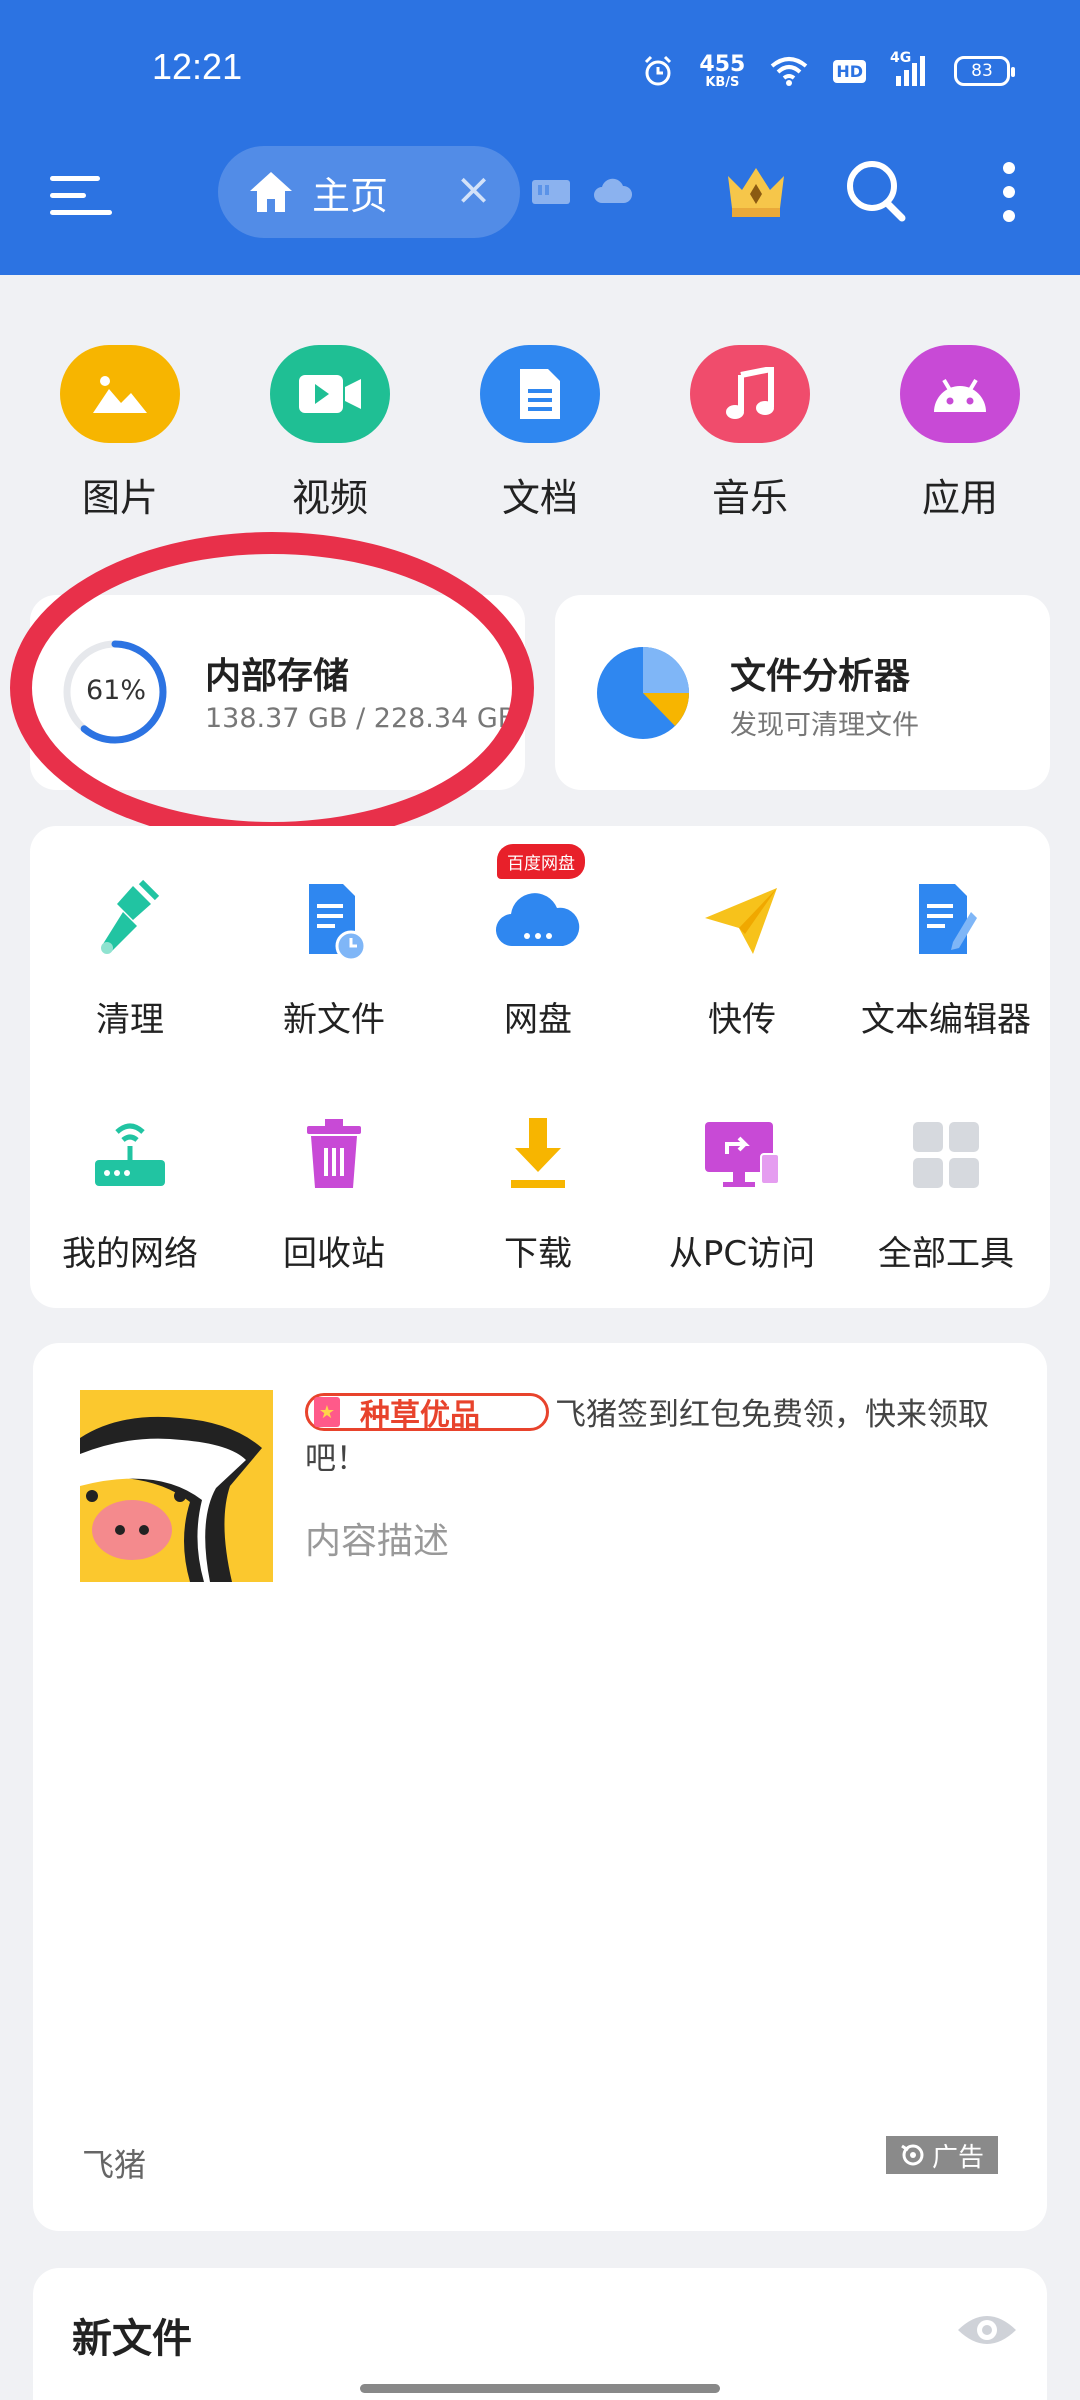  I want to click on tool-all-tools-label: 全部工具, so click(946, 1254).